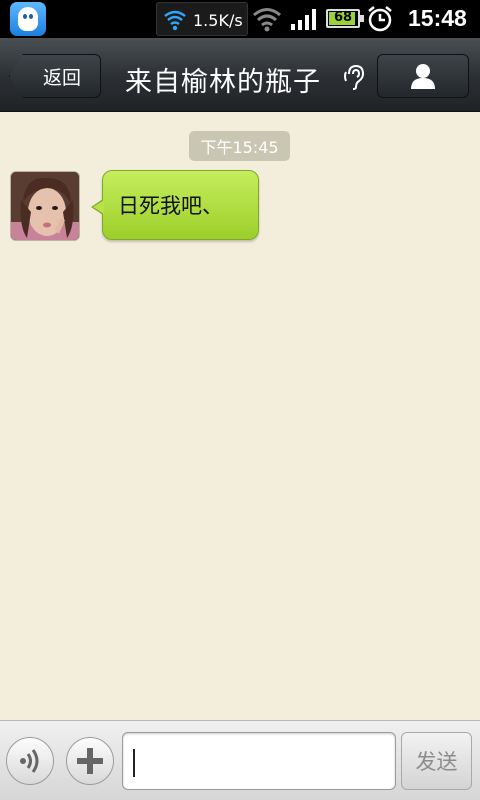  I want to click on network-speed-indicator: 1.5K/s, so click(202, 19).